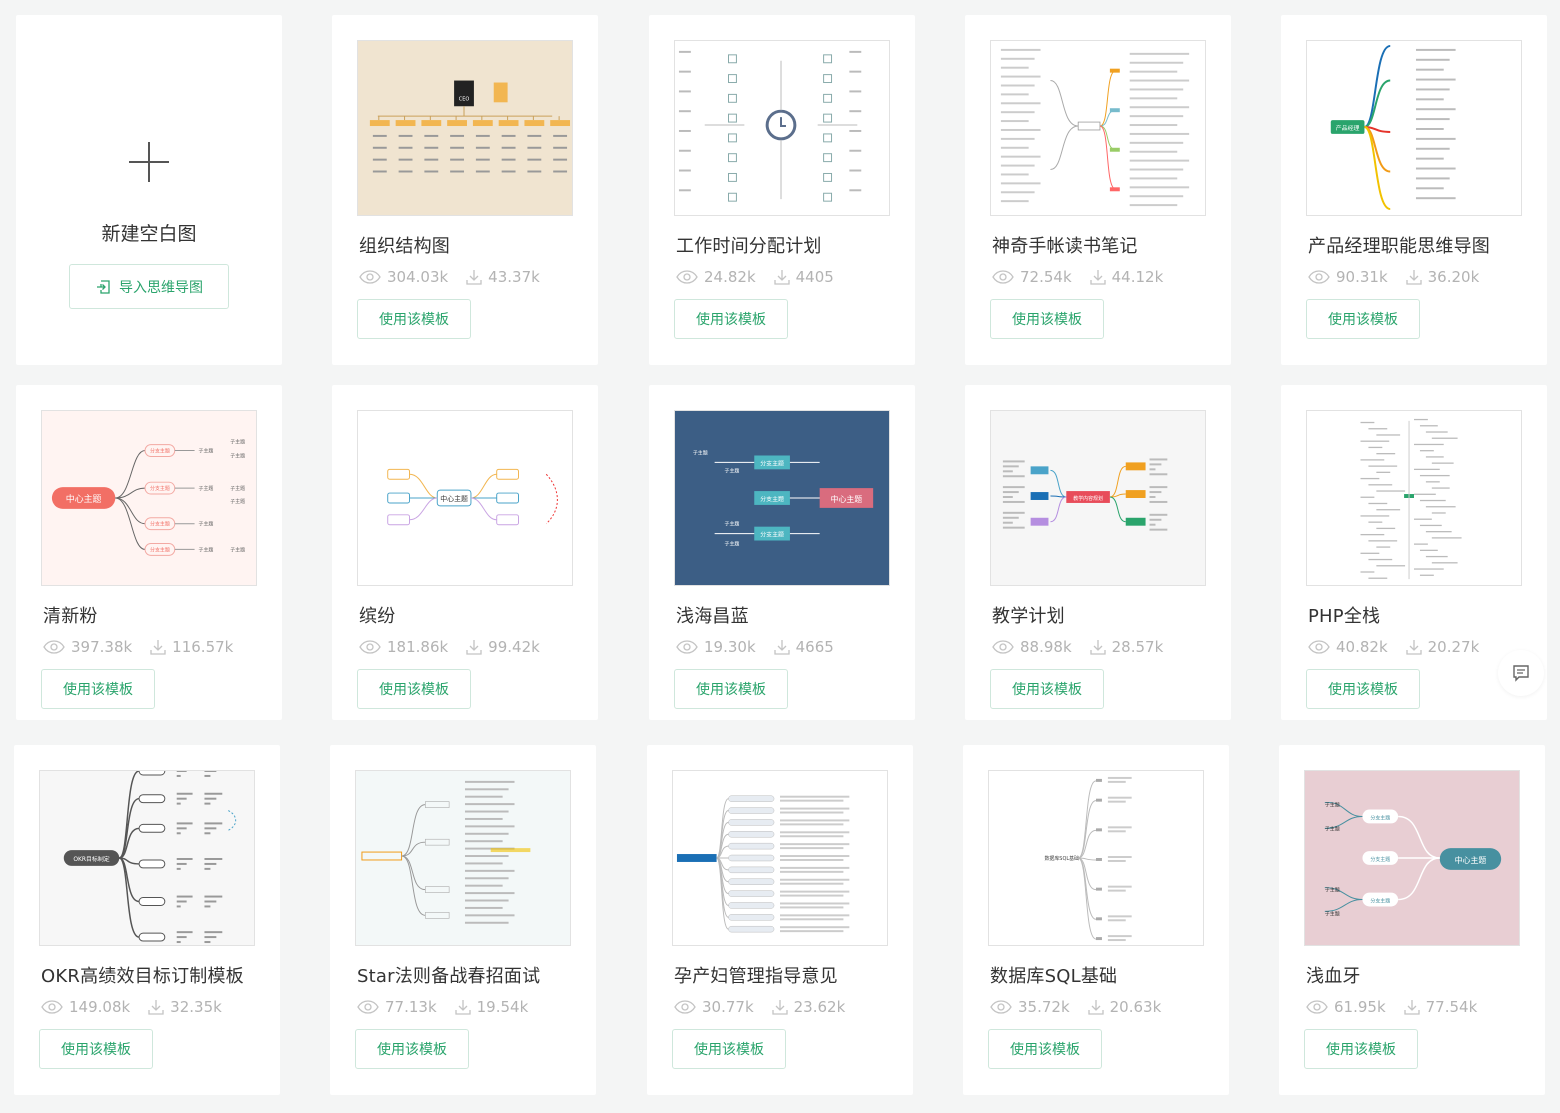 This screenshot has height=1113, width=1560. Describe the element at coordinates (1061, 858) in the screenshot. I see `svg-text: 数据库SQL基础` at that location.